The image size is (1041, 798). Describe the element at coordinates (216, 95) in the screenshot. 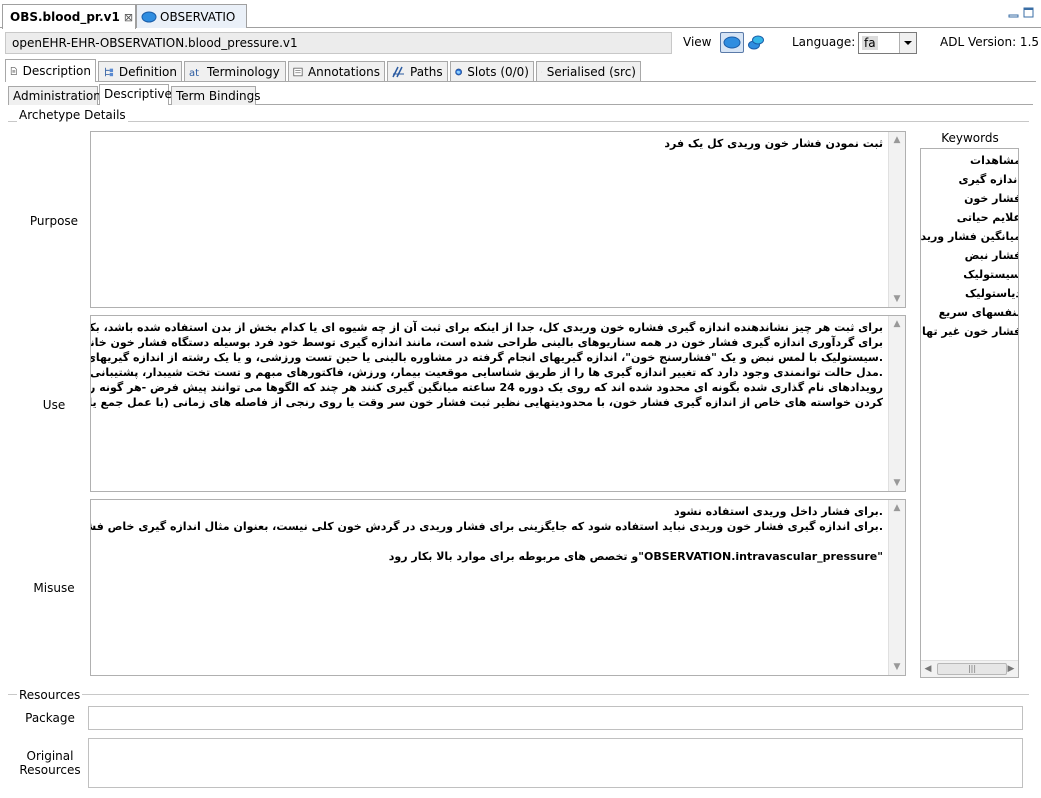

I see `subtab-term-bindings: Term Bindings` at that location.